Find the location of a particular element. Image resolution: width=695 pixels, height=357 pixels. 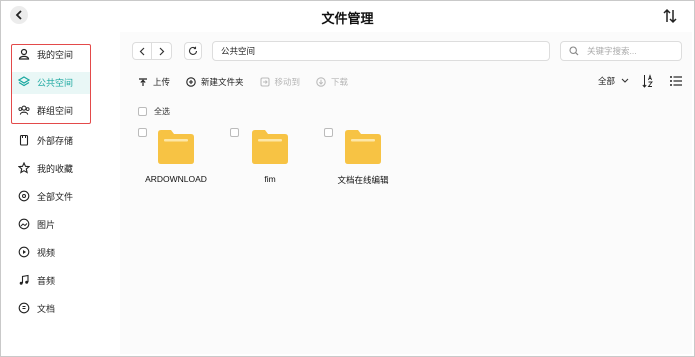

file-name: 文档在线编辑 is located at coordinates (363, 180).